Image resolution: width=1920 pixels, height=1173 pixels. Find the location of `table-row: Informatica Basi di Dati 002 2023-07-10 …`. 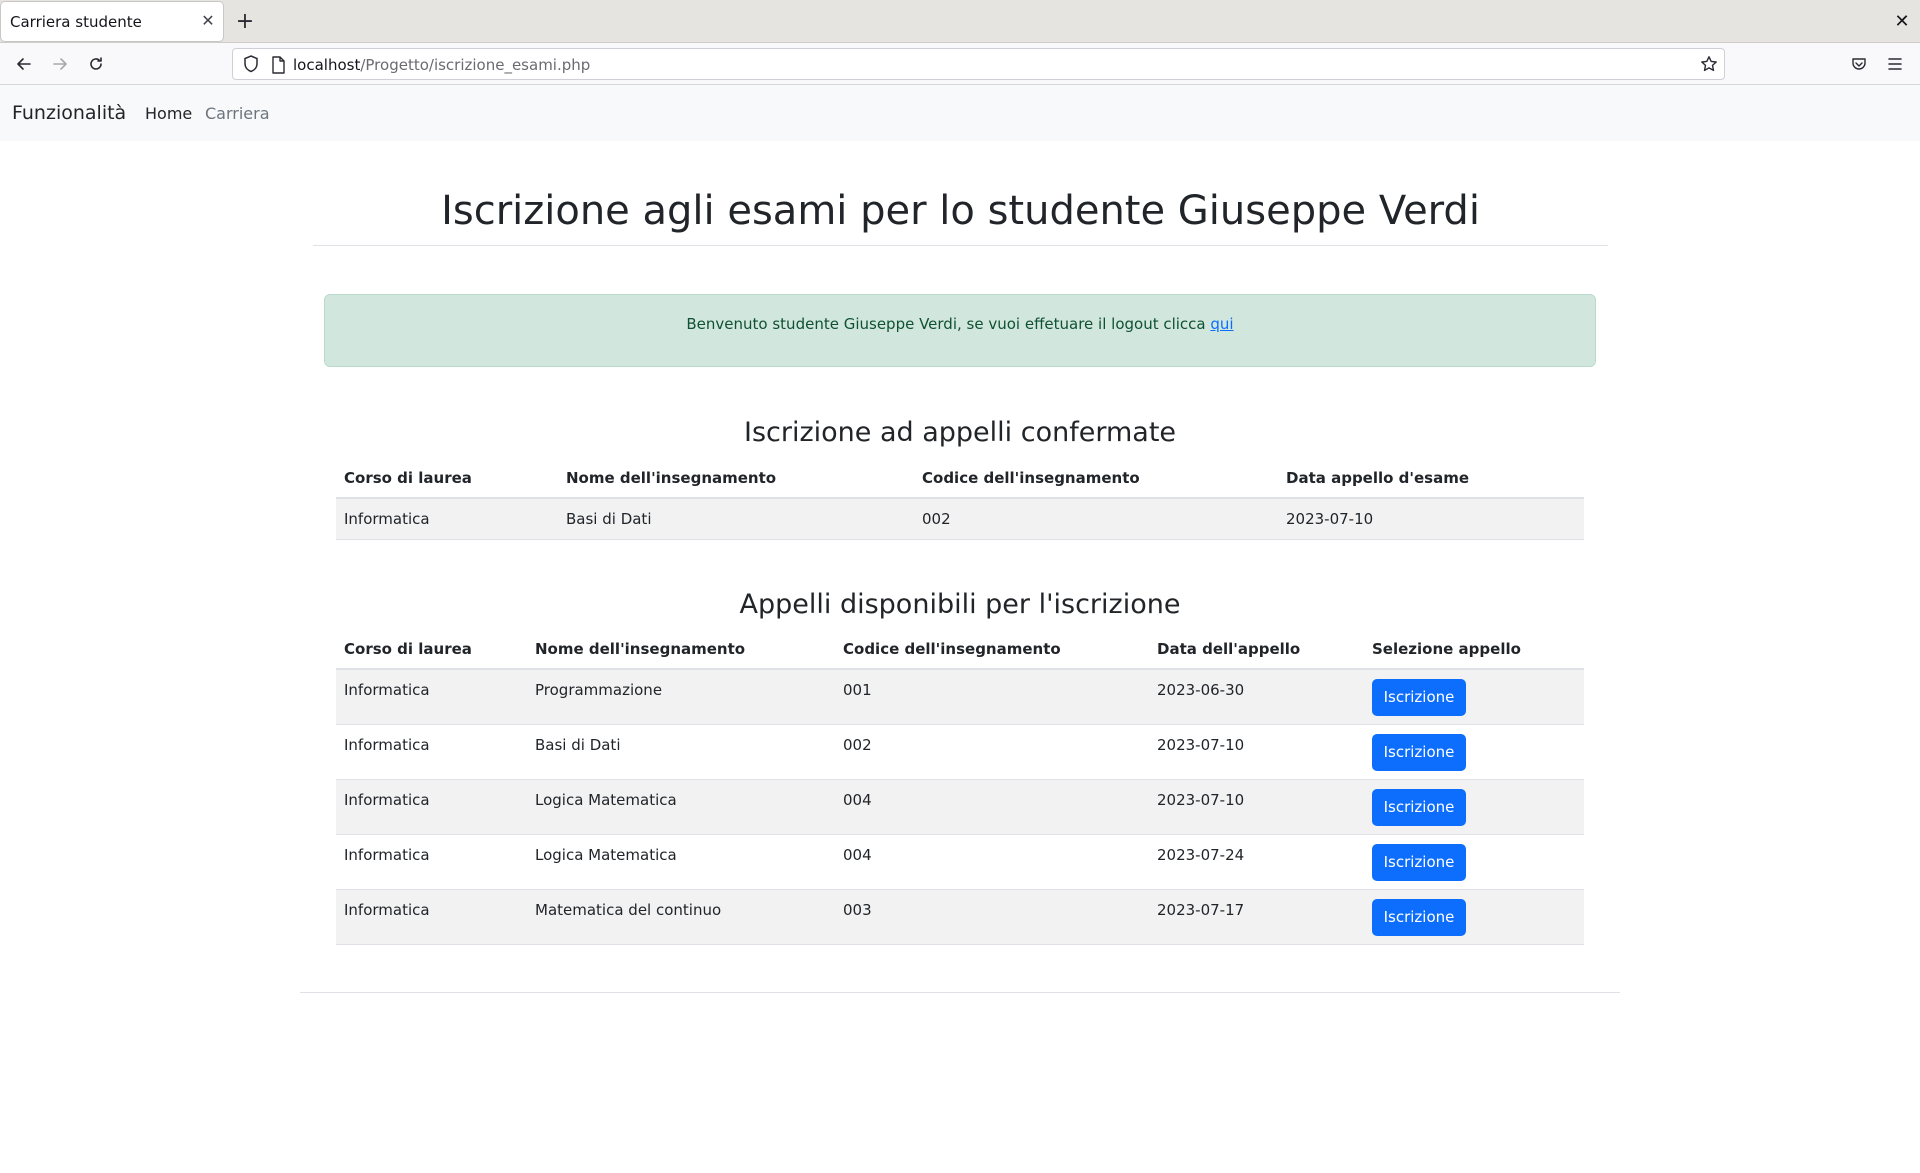

table-row: Informatica Basi di Dati 002 2023-07-10 … is located at coordinates (960, 752).